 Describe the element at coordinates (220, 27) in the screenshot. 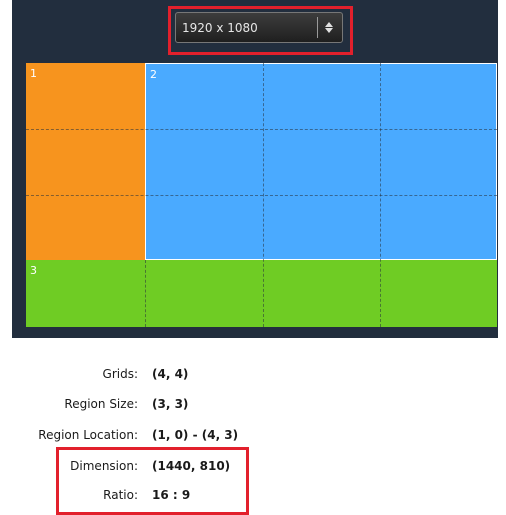

I see `resolution-value: 1920 x 1080` at that location.